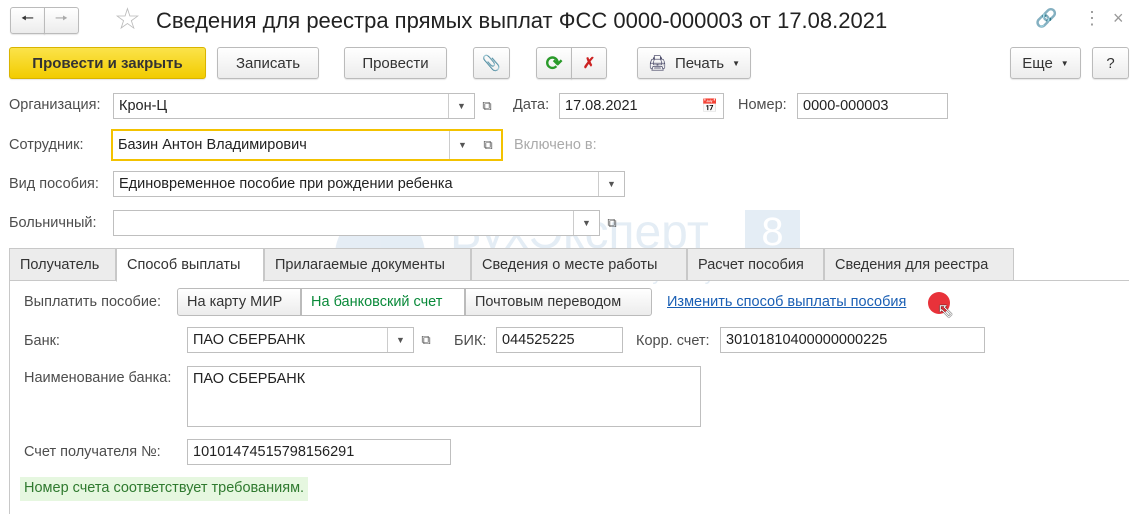 Image resolution: width=1136 pixels, height=514 pixels. What do you see at coordinates (239, 302) in the screenshot?
I see `option-mir-card: На карту МИР` at bounding box center [239, 302].